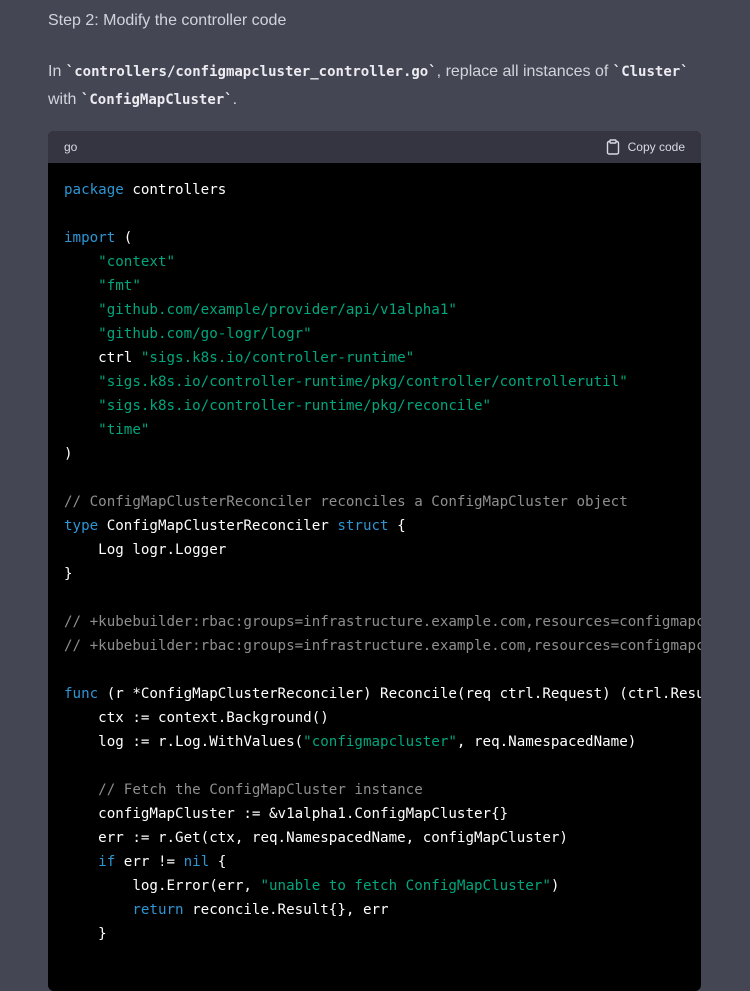 The height and width of the screenshot is (991, 750). I want to click on code-token: struct, so click(363, 526).